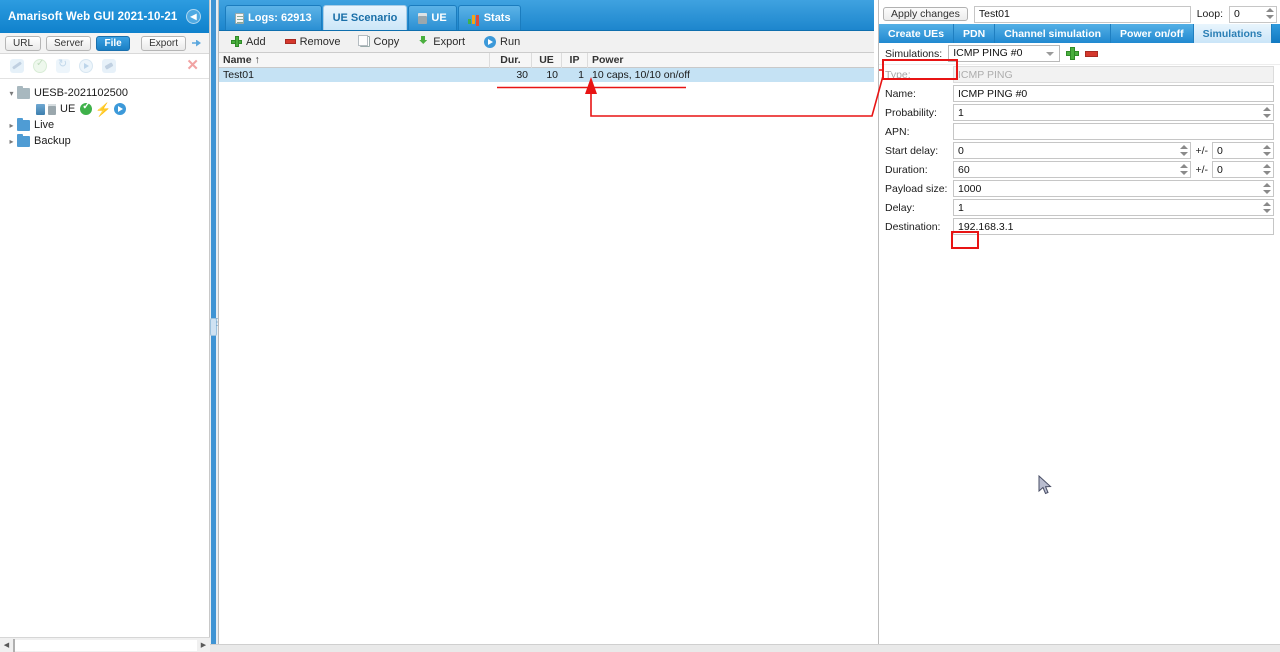  Describe the element at coordinates (107, 93) in the screenshot. I see `tree-item-uesb: ▾ UESB-2021102500` at that location.